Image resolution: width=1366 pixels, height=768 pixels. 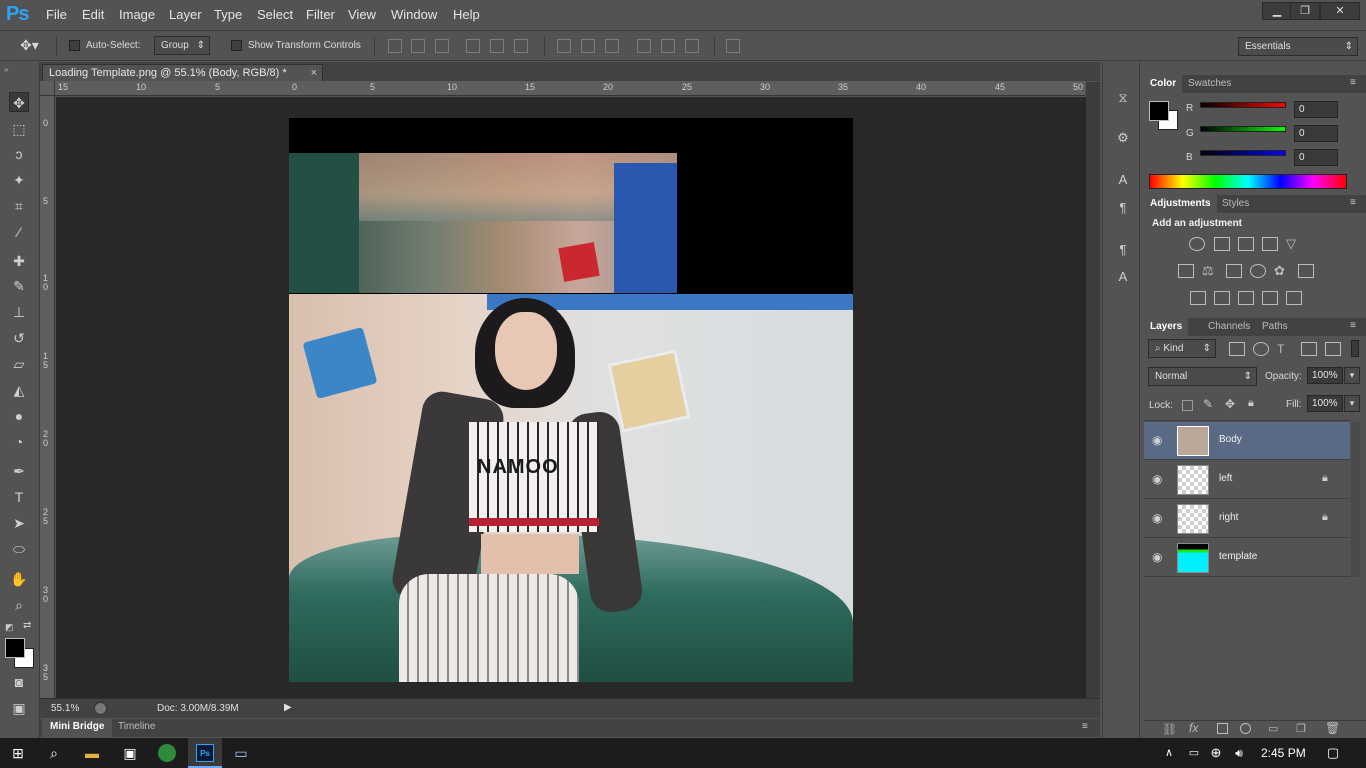 What do you see at coordinates (1187, 405) in the screenshot?
I see `lock-transparent-icon` at bounding box center [1187, 405].